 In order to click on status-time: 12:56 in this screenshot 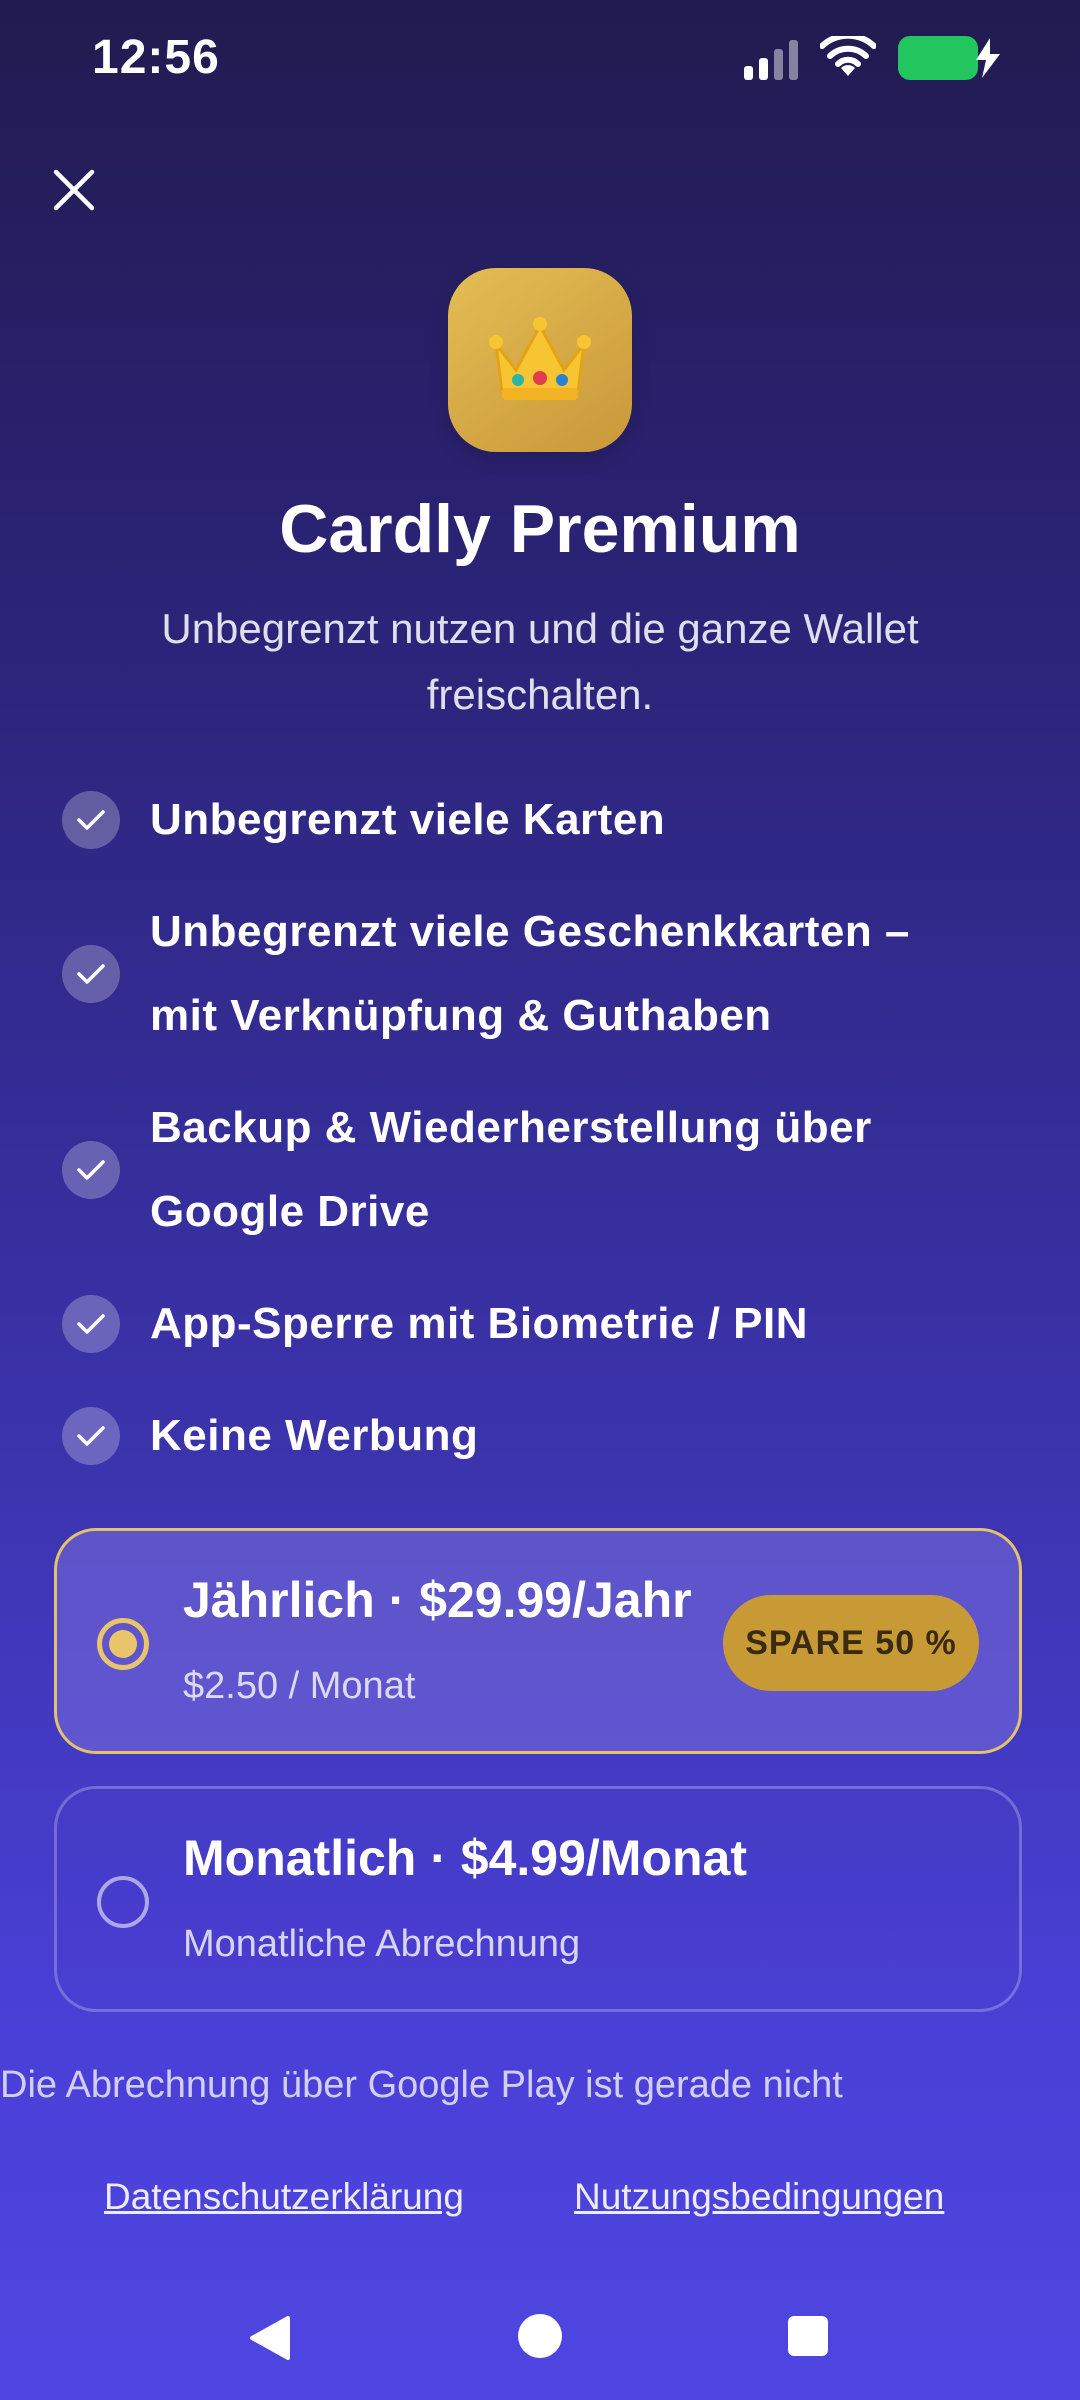, I will do `click(156, 57)`.